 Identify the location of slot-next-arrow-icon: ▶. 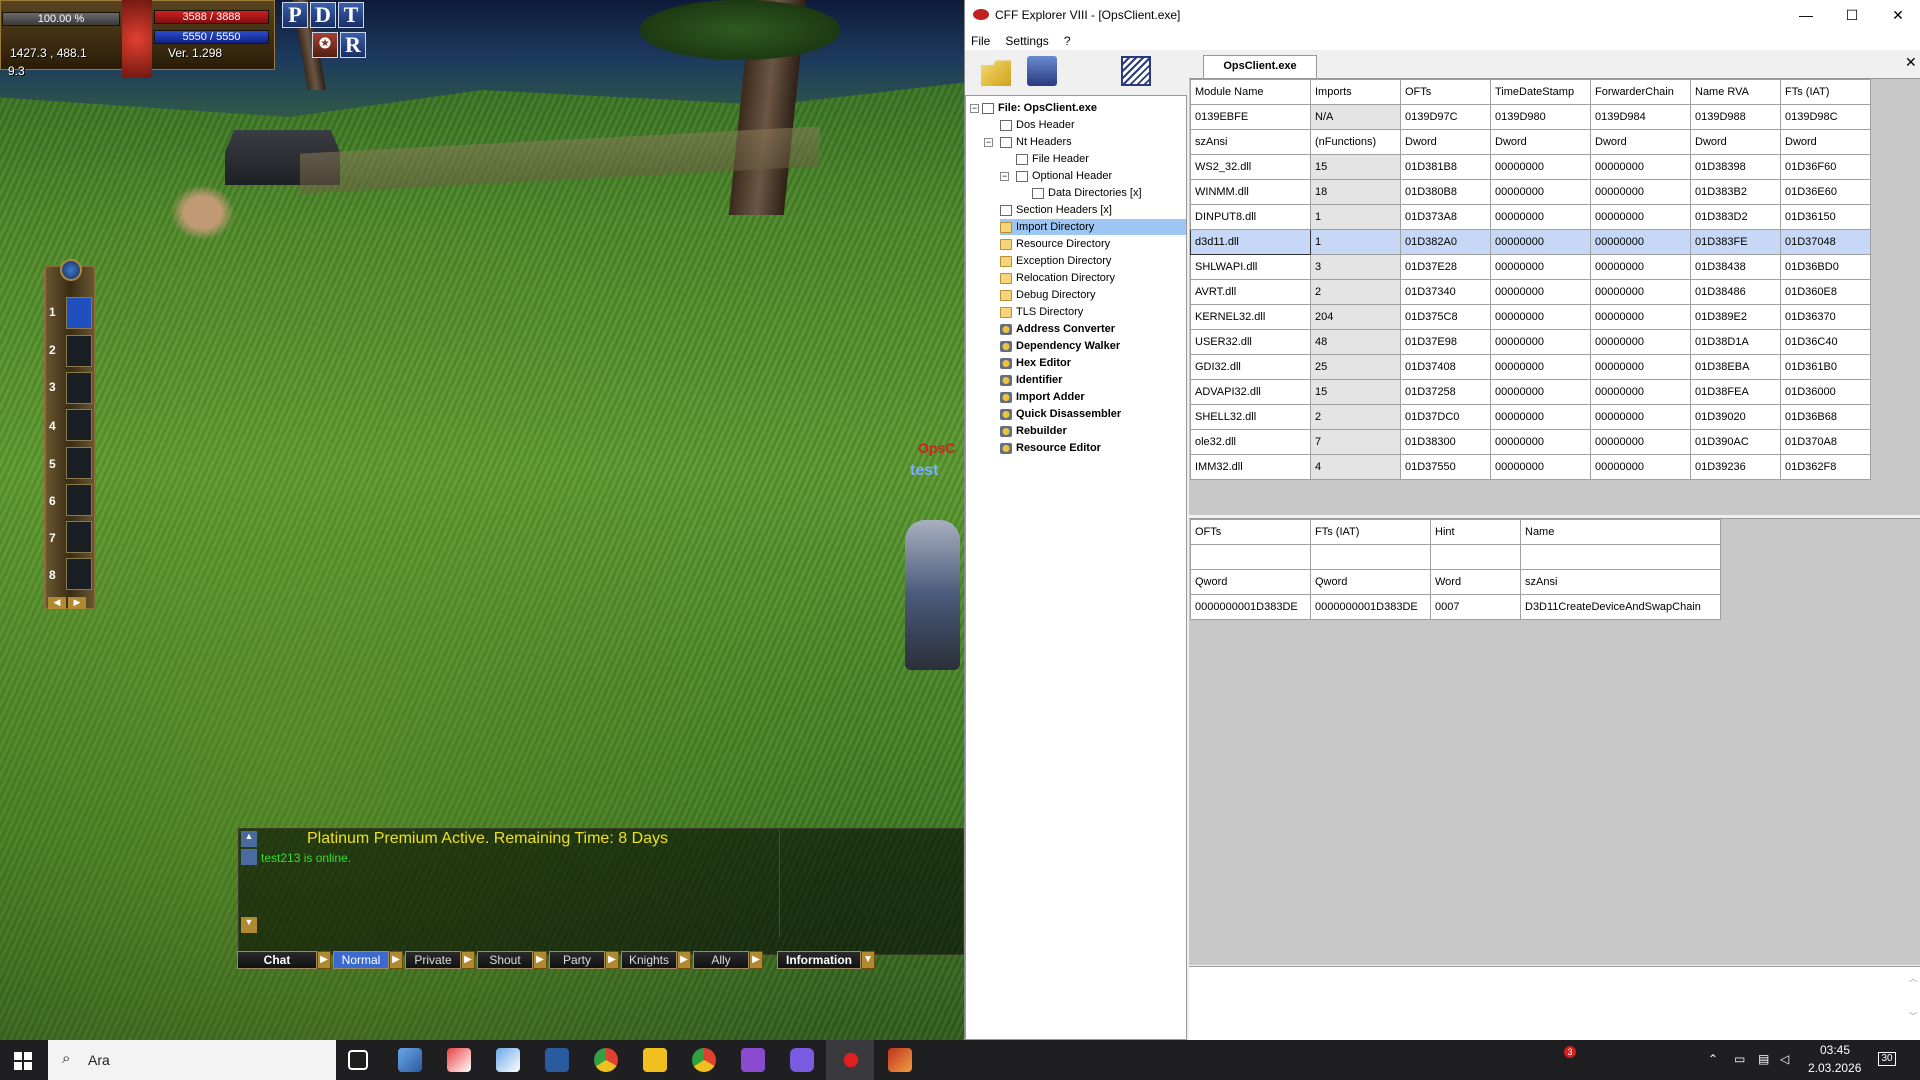
(77, 603).